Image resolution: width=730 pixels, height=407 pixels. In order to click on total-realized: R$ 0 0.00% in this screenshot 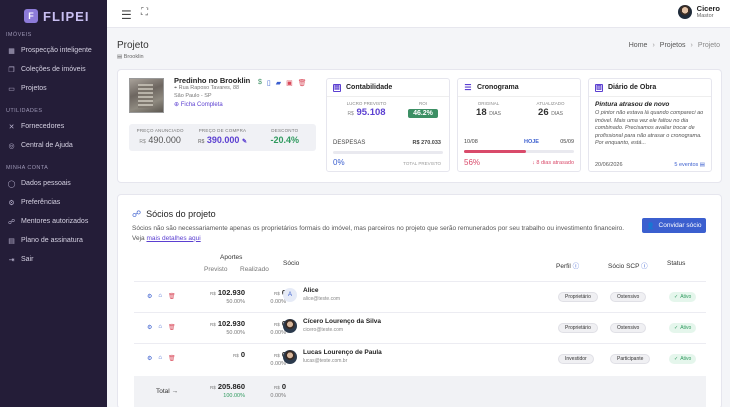, I will do `click(268, 390)`.